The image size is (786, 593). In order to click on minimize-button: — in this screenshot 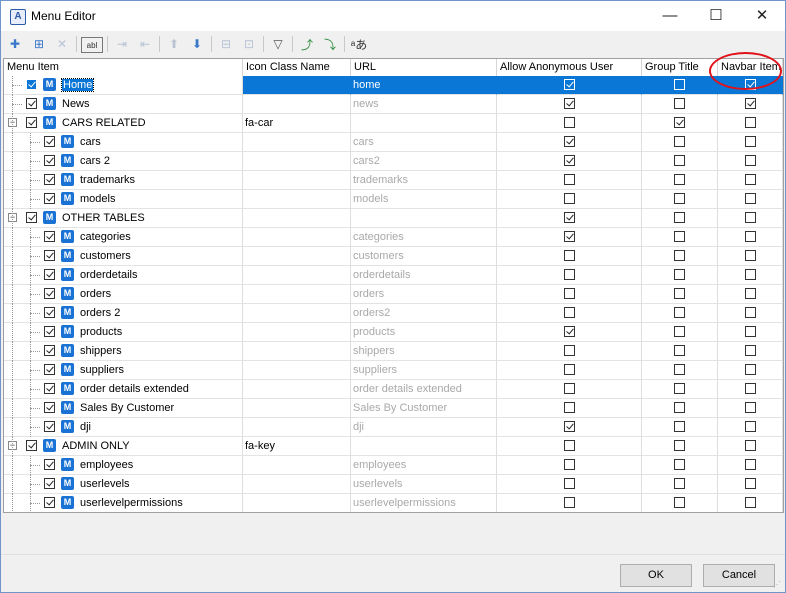, I will do `click(670, 16)`.